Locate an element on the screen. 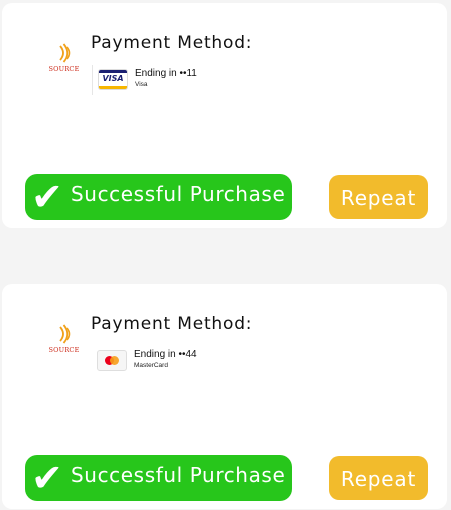  card-ending: Ending in ••44 is located at coordinates (165, 354).